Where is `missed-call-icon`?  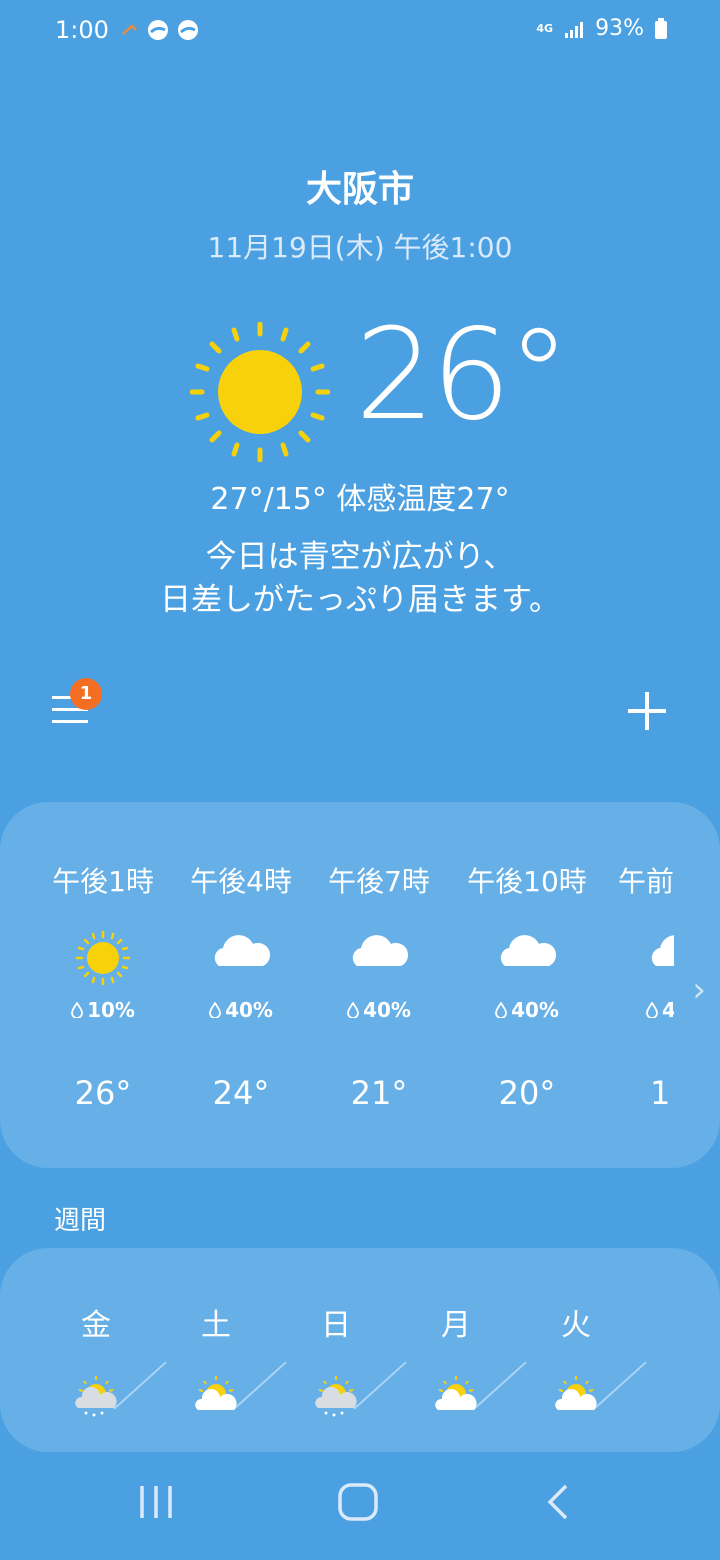
missed-call-icon is located at coordinates (129, 29).